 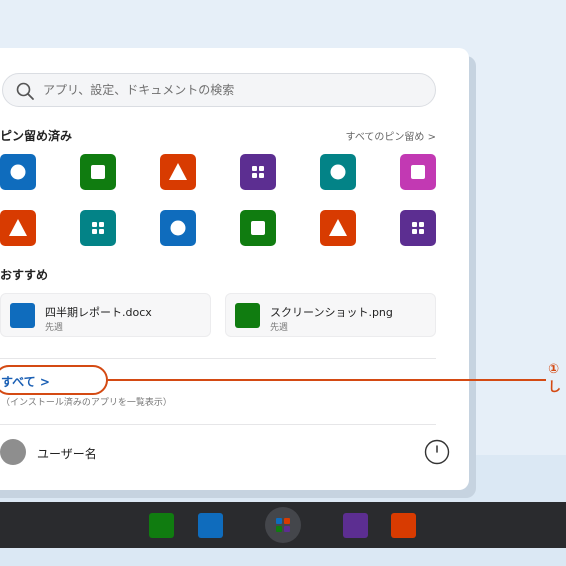 What do you see at coordinates (283, 525) in the screenshot?
I see `start-button` at bounding box center [283, 525].